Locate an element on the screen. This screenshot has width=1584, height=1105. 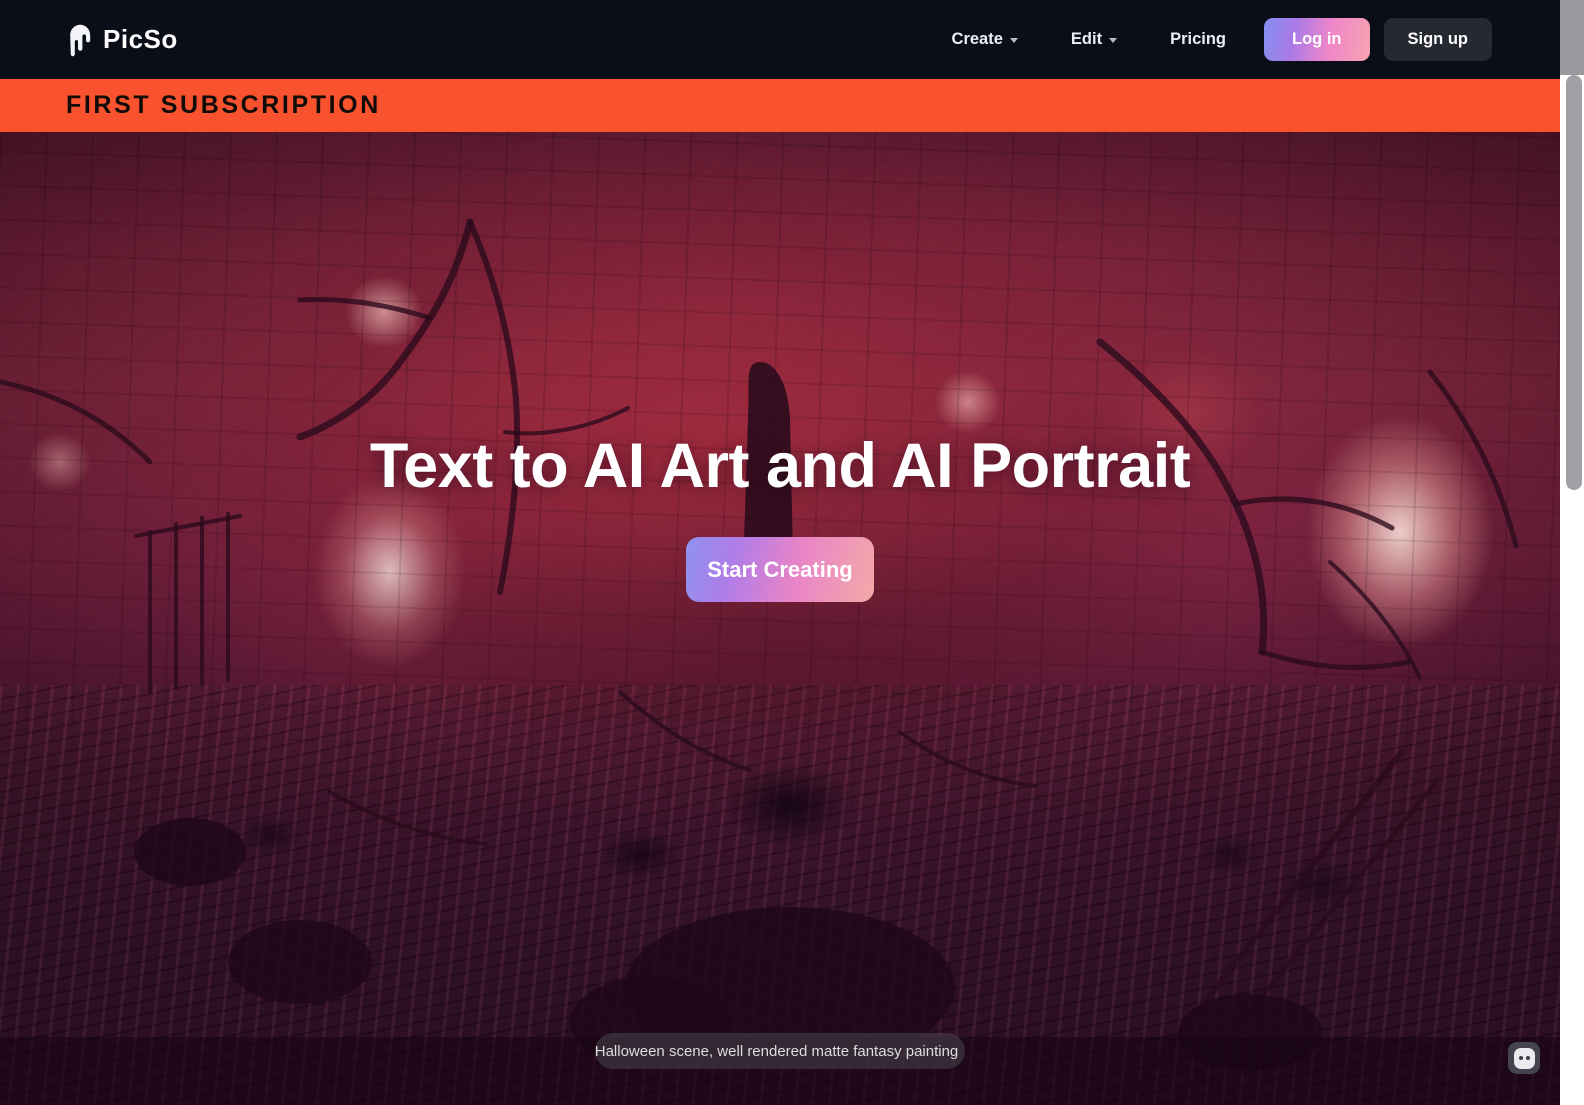
nav-item-pricing-label: Pricing is located at coordinates (1198, 39).